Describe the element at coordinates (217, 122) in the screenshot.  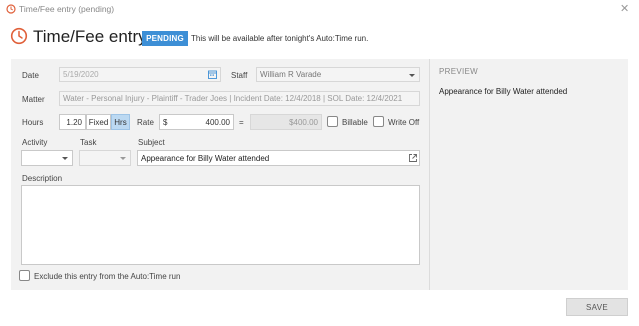
I see `rate-value: 400.00` at that location.